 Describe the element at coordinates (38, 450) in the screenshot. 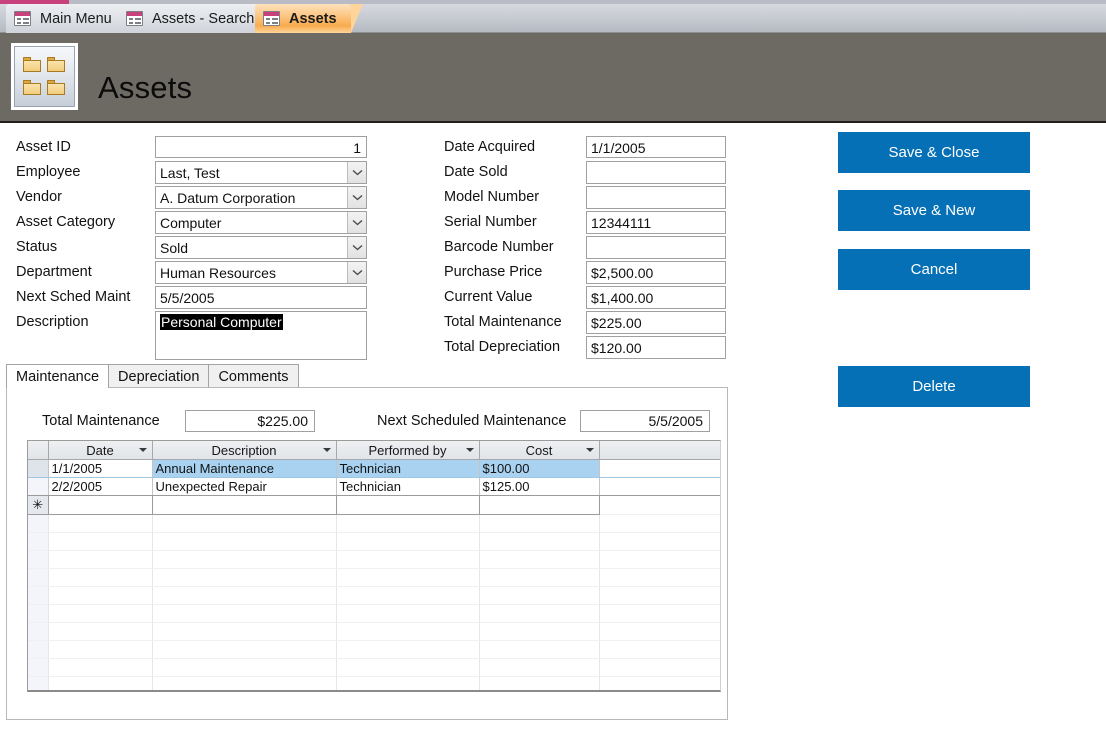

I see `select-all-corner` at that location.